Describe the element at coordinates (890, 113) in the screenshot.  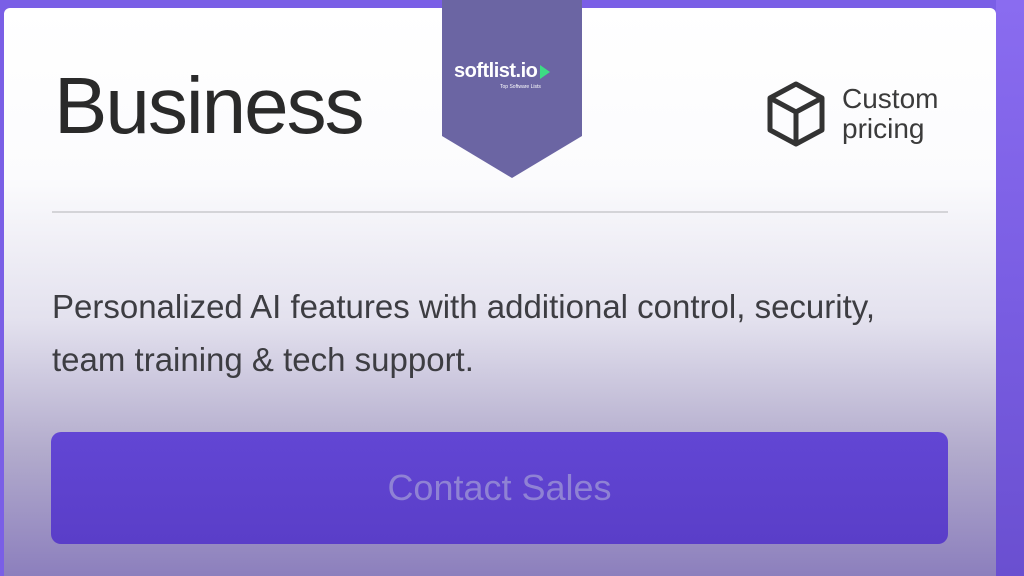
I see `pricing-label: Custom pricing` at that location.